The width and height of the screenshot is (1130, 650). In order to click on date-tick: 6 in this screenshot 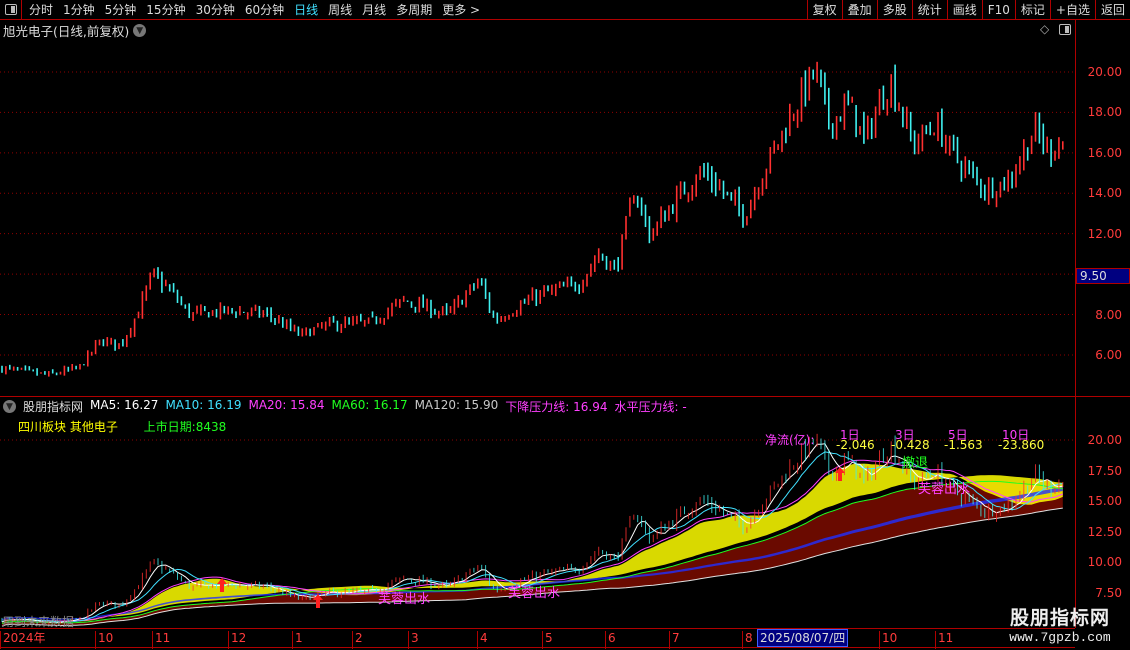, I will do `click(610, 640)`.